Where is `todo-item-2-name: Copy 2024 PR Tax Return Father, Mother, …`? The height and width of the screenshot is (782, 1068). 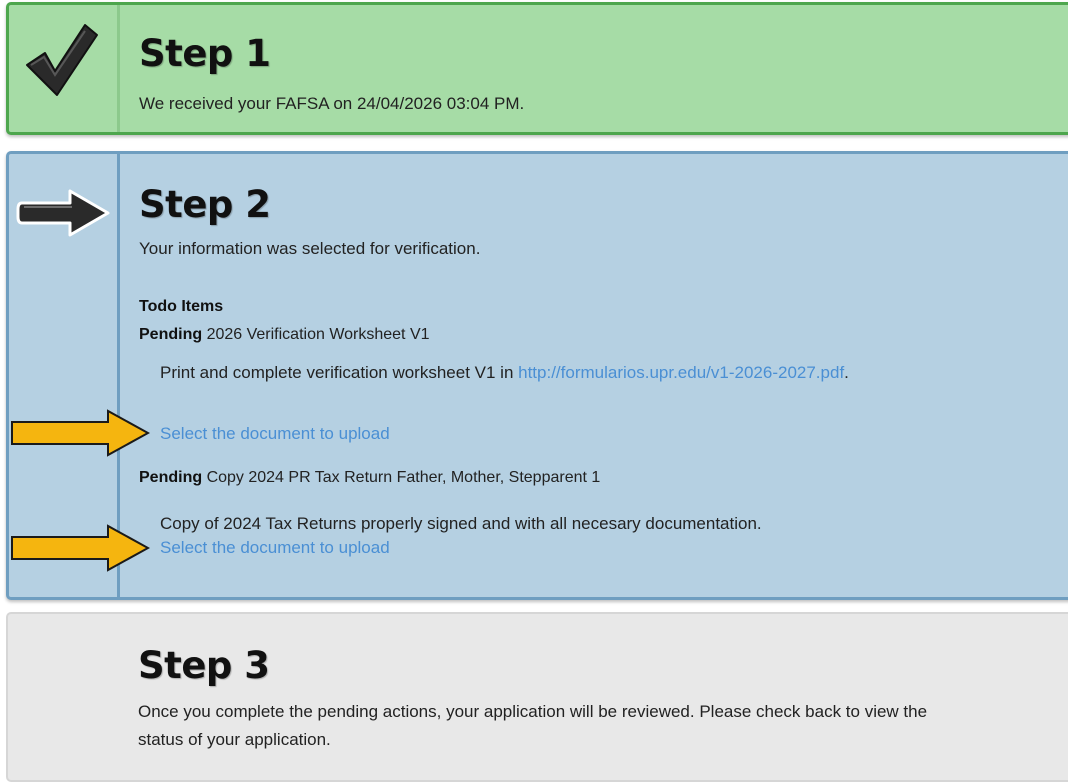 todo-item-2-name: Copy 2024 PR Tax Return Father, Mother, … is located at coordinates (403, 477).